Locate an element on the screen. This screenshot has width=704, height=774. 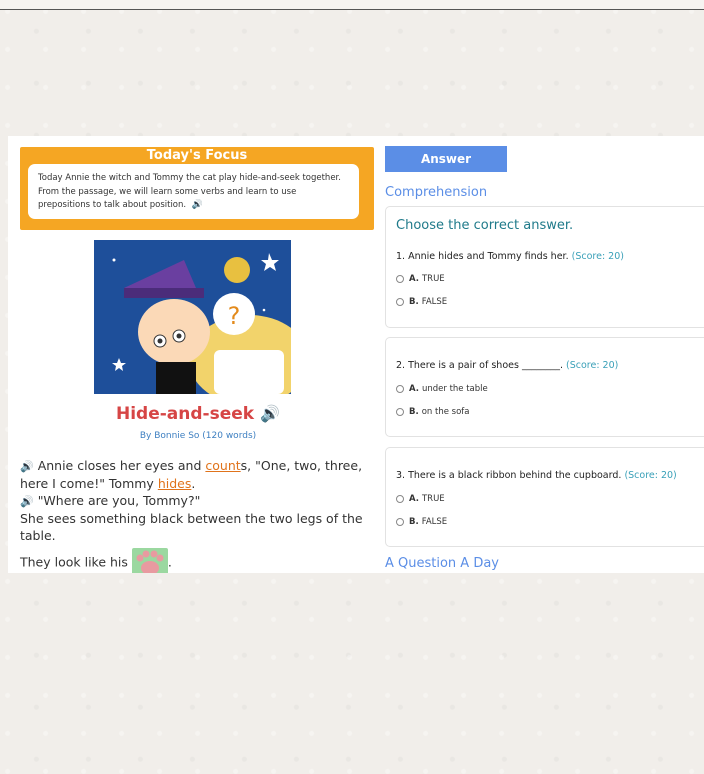
story-paragraph: They look like his . is located at coordinates (200, 560).